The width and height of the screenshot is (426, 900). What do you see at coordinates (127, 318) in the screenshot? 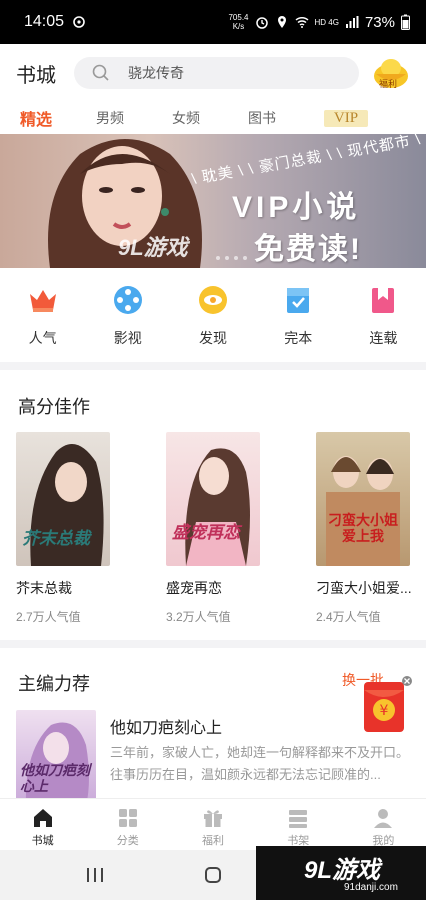
I see `category-film: 影视` at bounding box center [127, 318].